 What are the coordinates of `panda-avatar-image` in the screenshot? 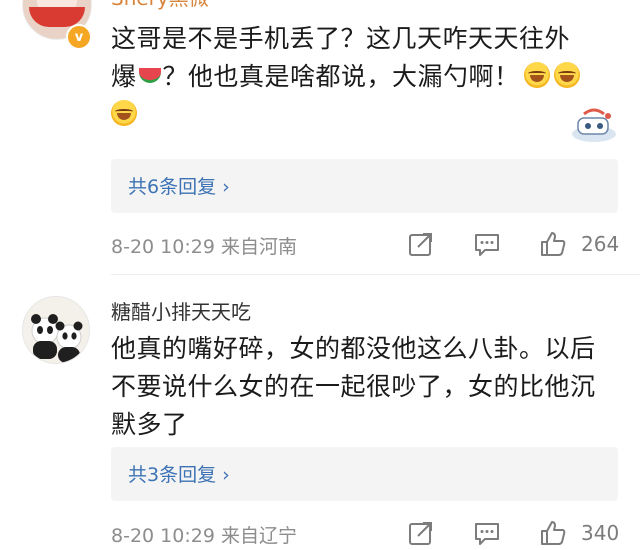 It's located at (56, 330).